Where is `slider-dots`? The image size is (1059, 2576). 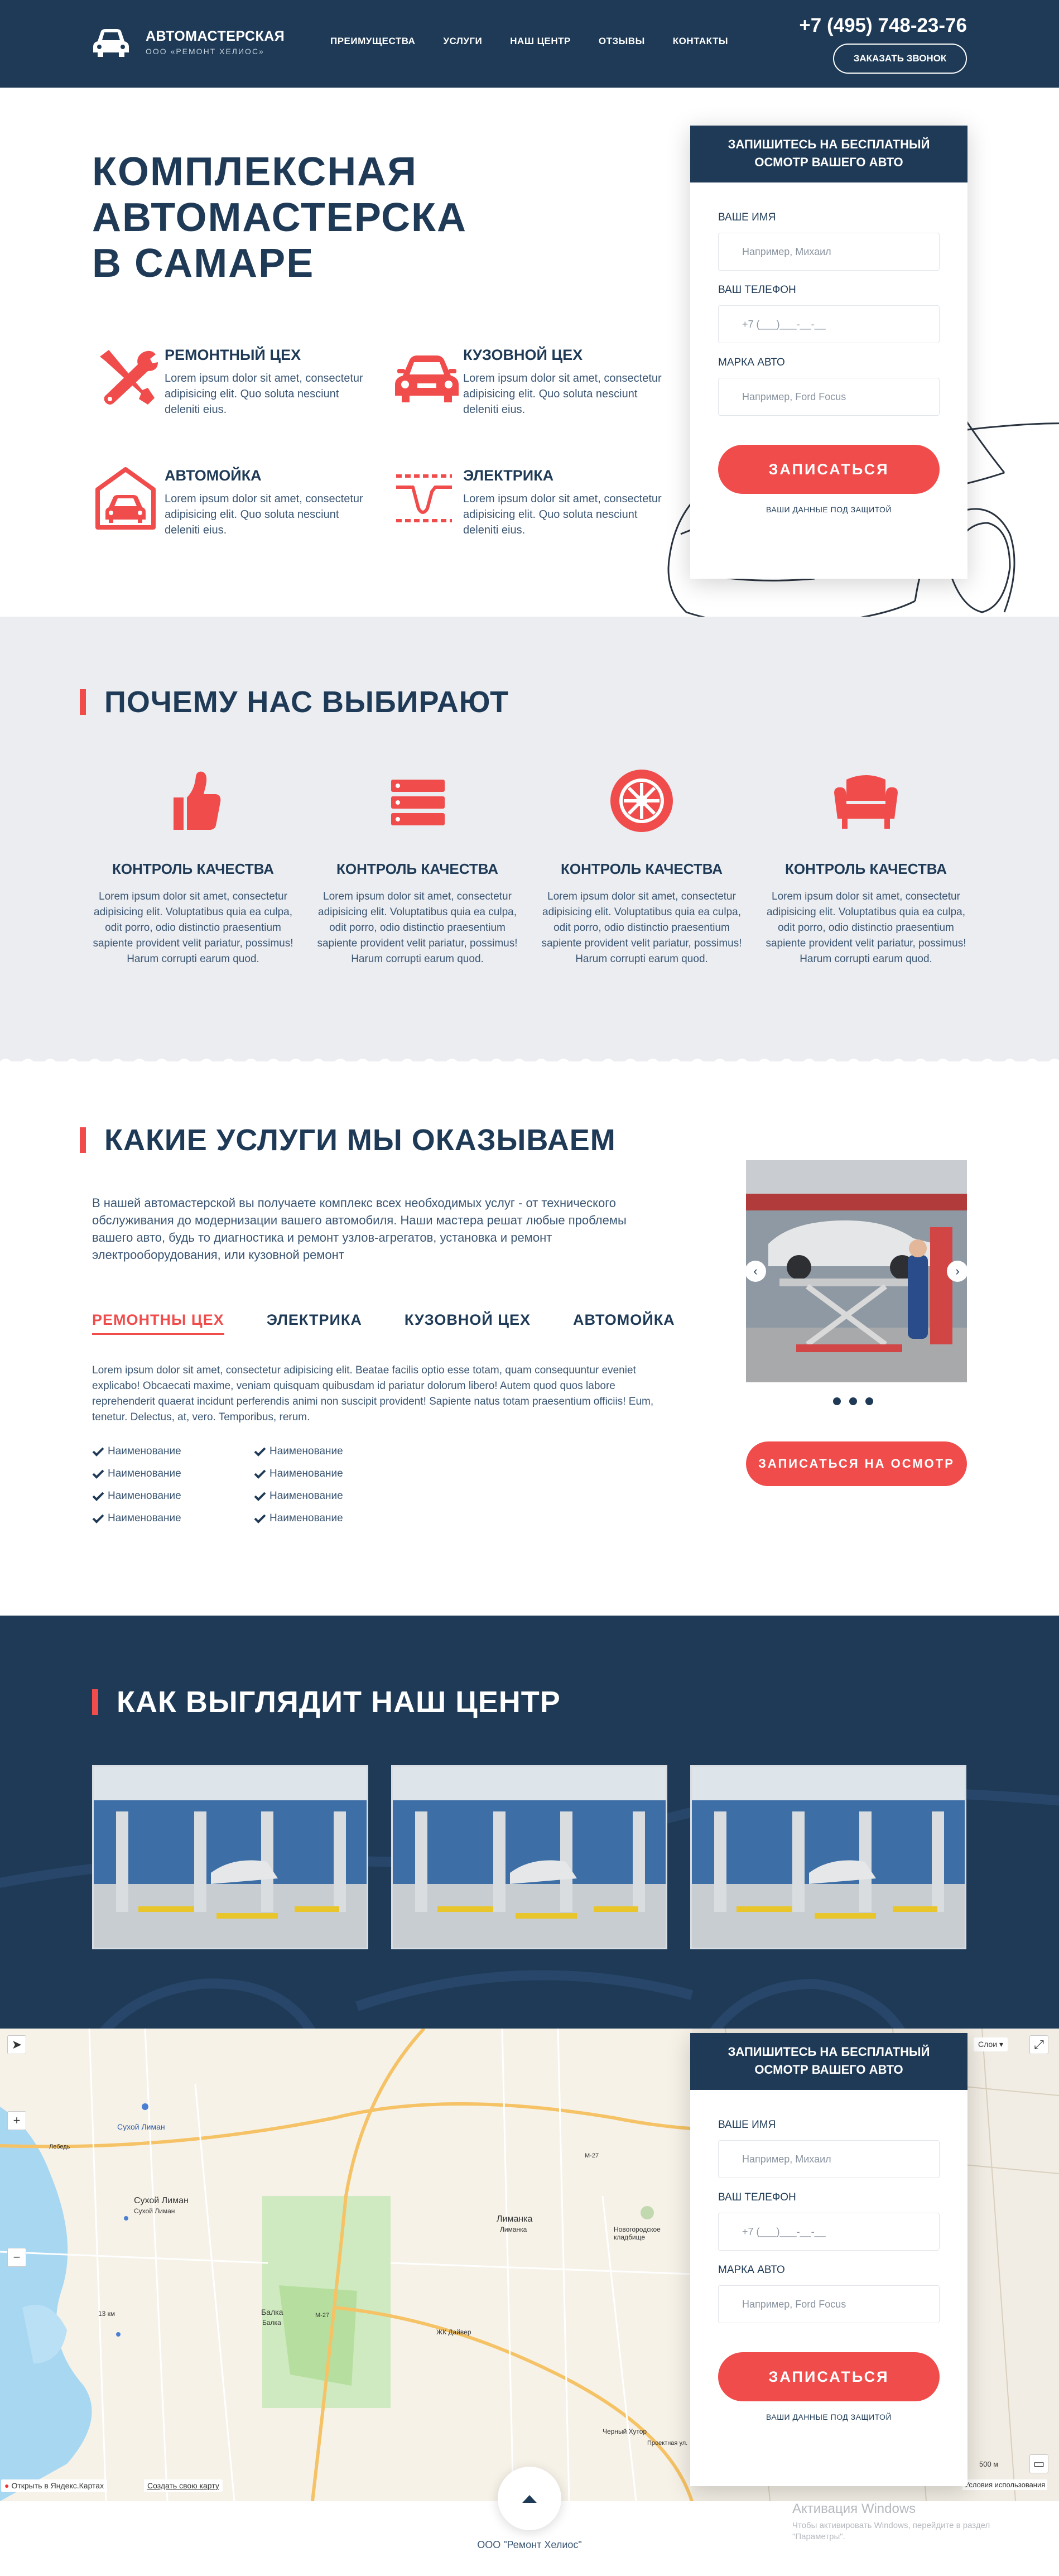
slider-dots is located at coordinates (853, 1401).